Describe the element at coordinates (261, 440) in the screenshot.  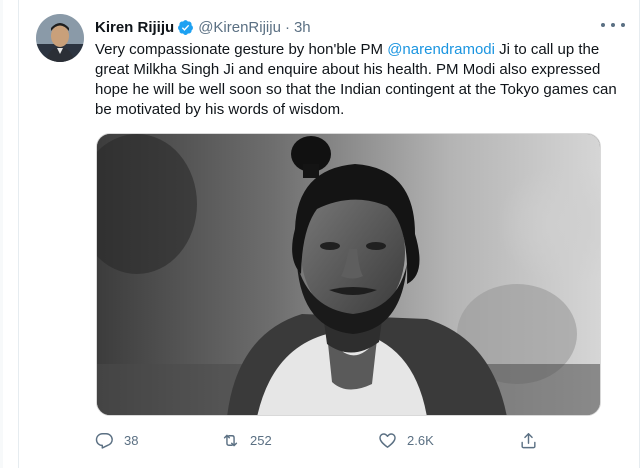
I see `retweet-count: 252` at that location.